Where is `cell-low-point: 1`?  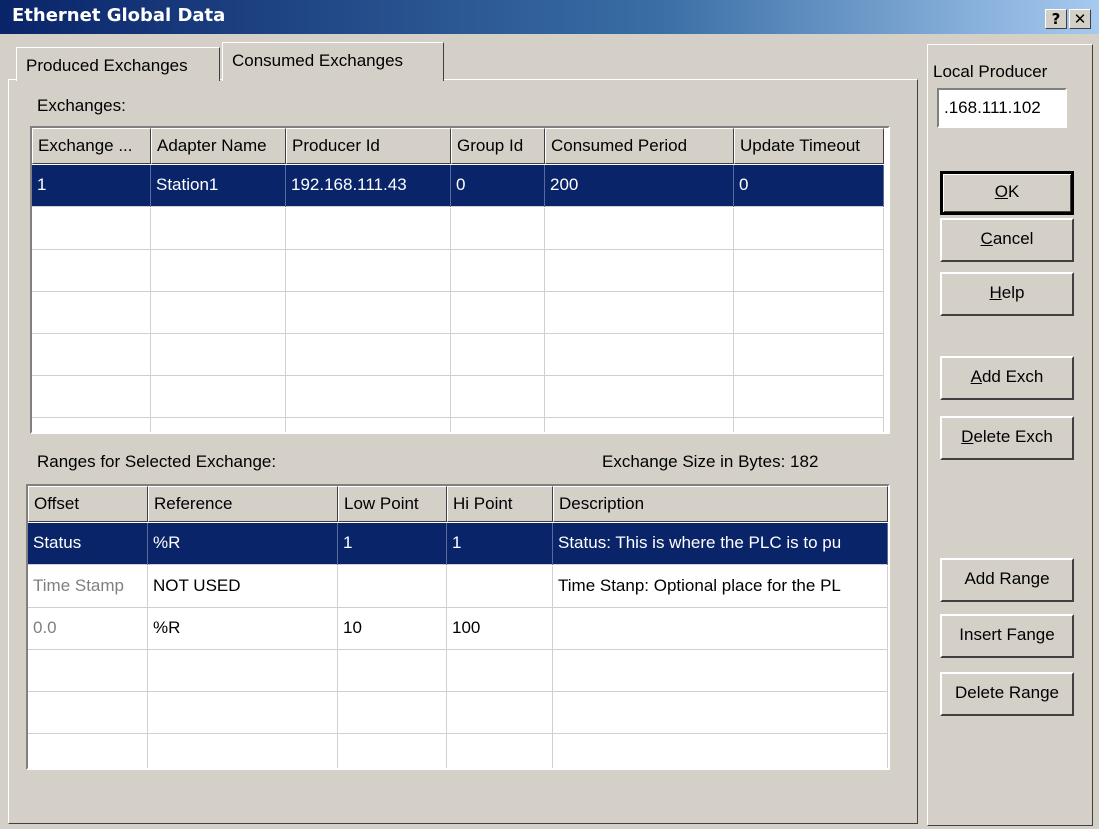 cell-low-point: 1 is located at coordinates (392, 544).